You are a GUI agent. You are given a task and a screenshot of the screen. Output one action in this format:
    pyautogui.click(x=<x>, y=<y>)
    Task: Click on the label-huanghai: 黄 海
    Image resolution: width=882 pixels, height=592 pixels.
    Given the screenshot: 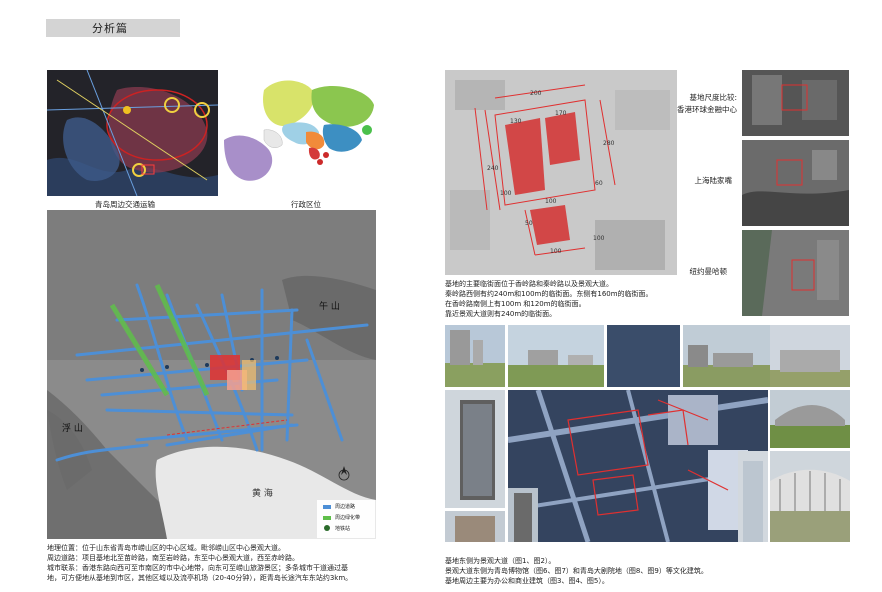 What is the action you would take?
    pyautogui.click(x=262, y=494)
    